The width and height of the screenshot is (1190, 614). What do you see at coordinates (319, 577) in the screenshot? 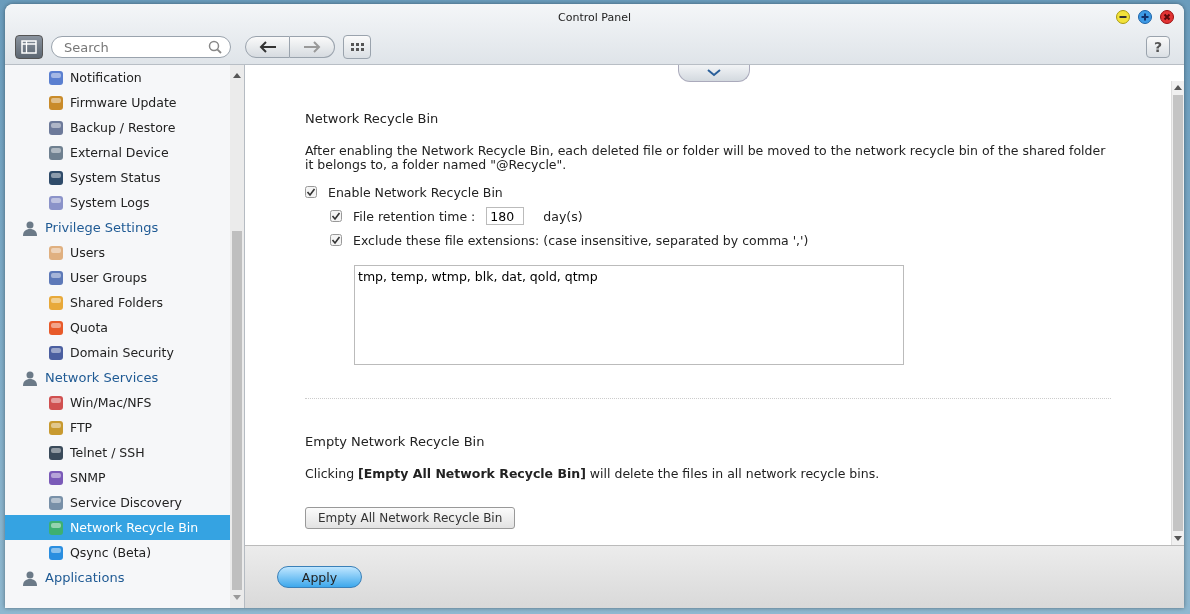
I see `apply-button: Apply` at bounding box center [319, 577].